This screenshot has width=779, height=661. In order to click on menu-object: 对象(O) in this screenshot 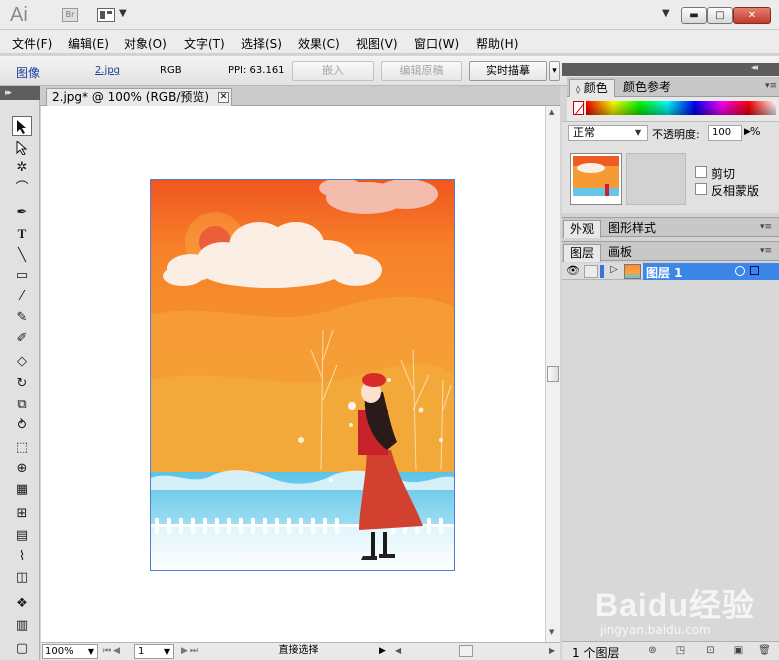, I will do `click(145, 43)`.